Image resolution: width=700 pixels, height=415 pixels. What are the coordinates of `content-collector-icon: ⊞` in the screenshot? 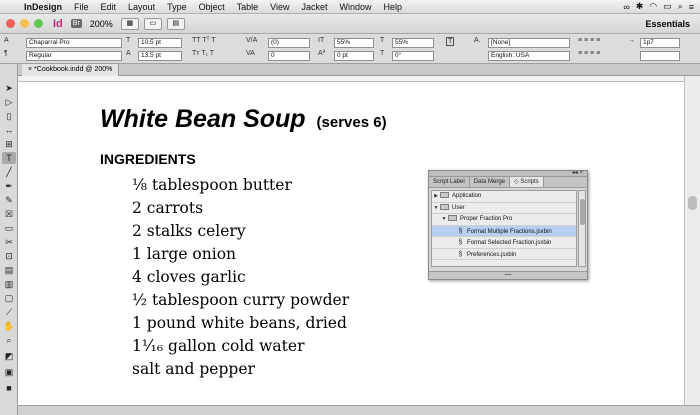 It's located at (9, 144).